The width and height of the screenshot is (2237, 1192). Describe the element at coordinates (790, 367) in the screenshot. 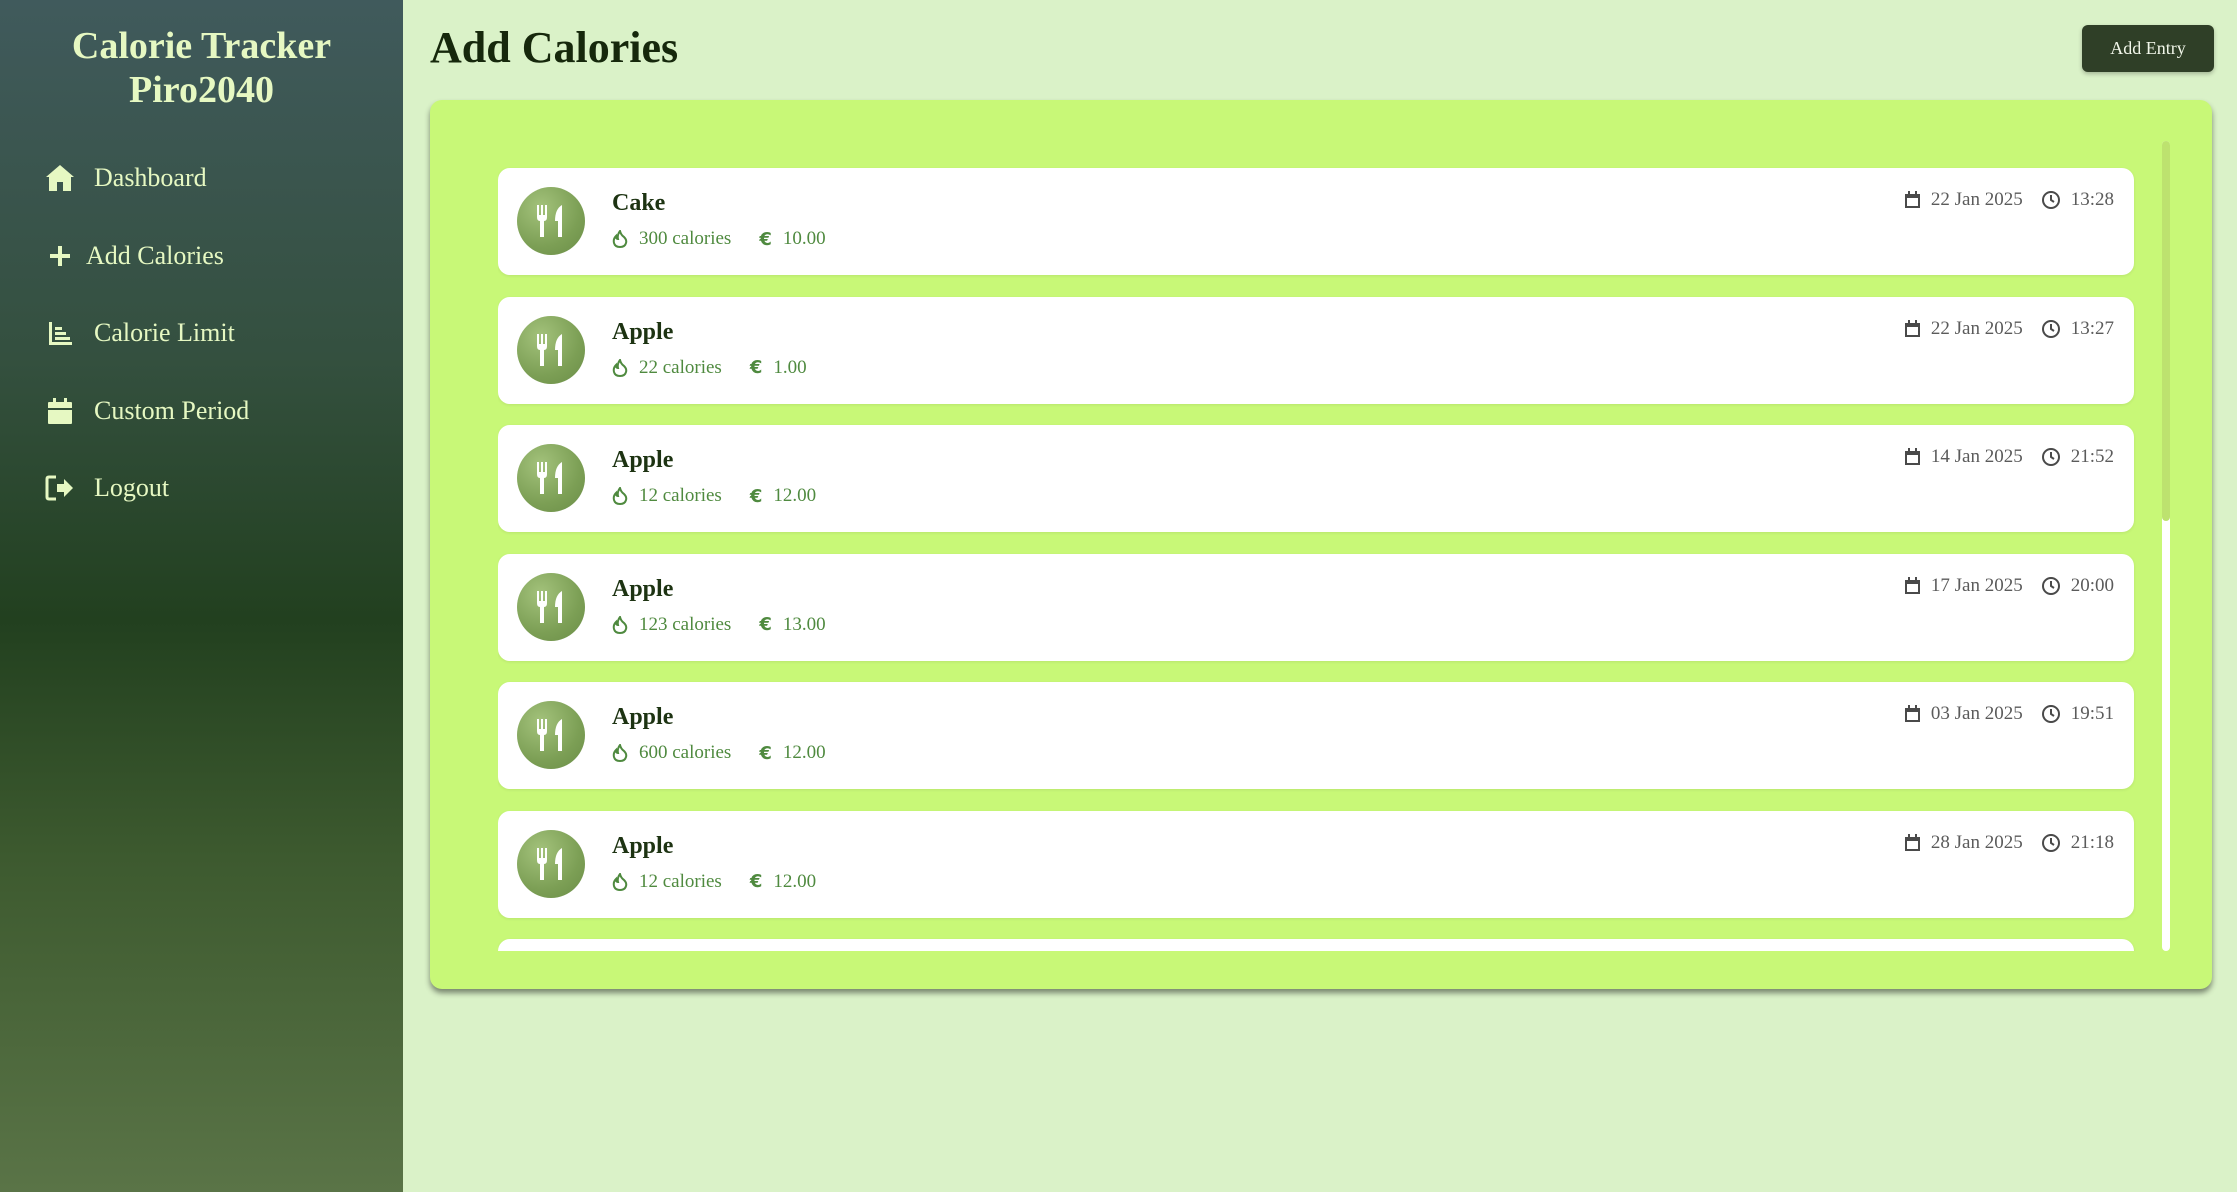

I see `entry-price: 1.00` at that location.